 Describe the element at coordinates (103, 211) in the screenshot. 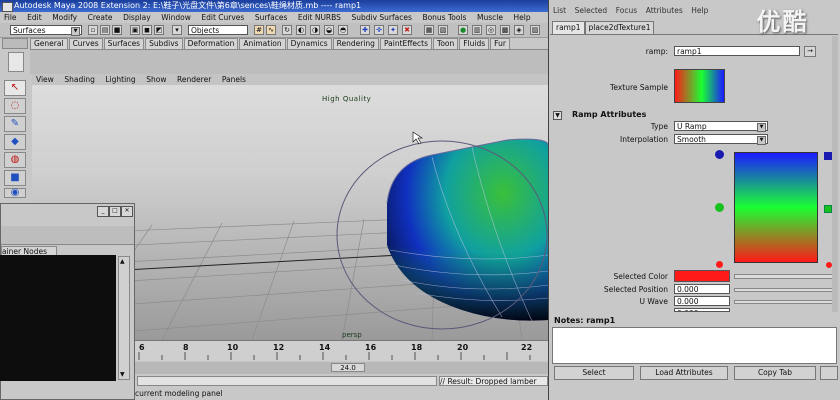

I see `minimize-icon: _` at that location.